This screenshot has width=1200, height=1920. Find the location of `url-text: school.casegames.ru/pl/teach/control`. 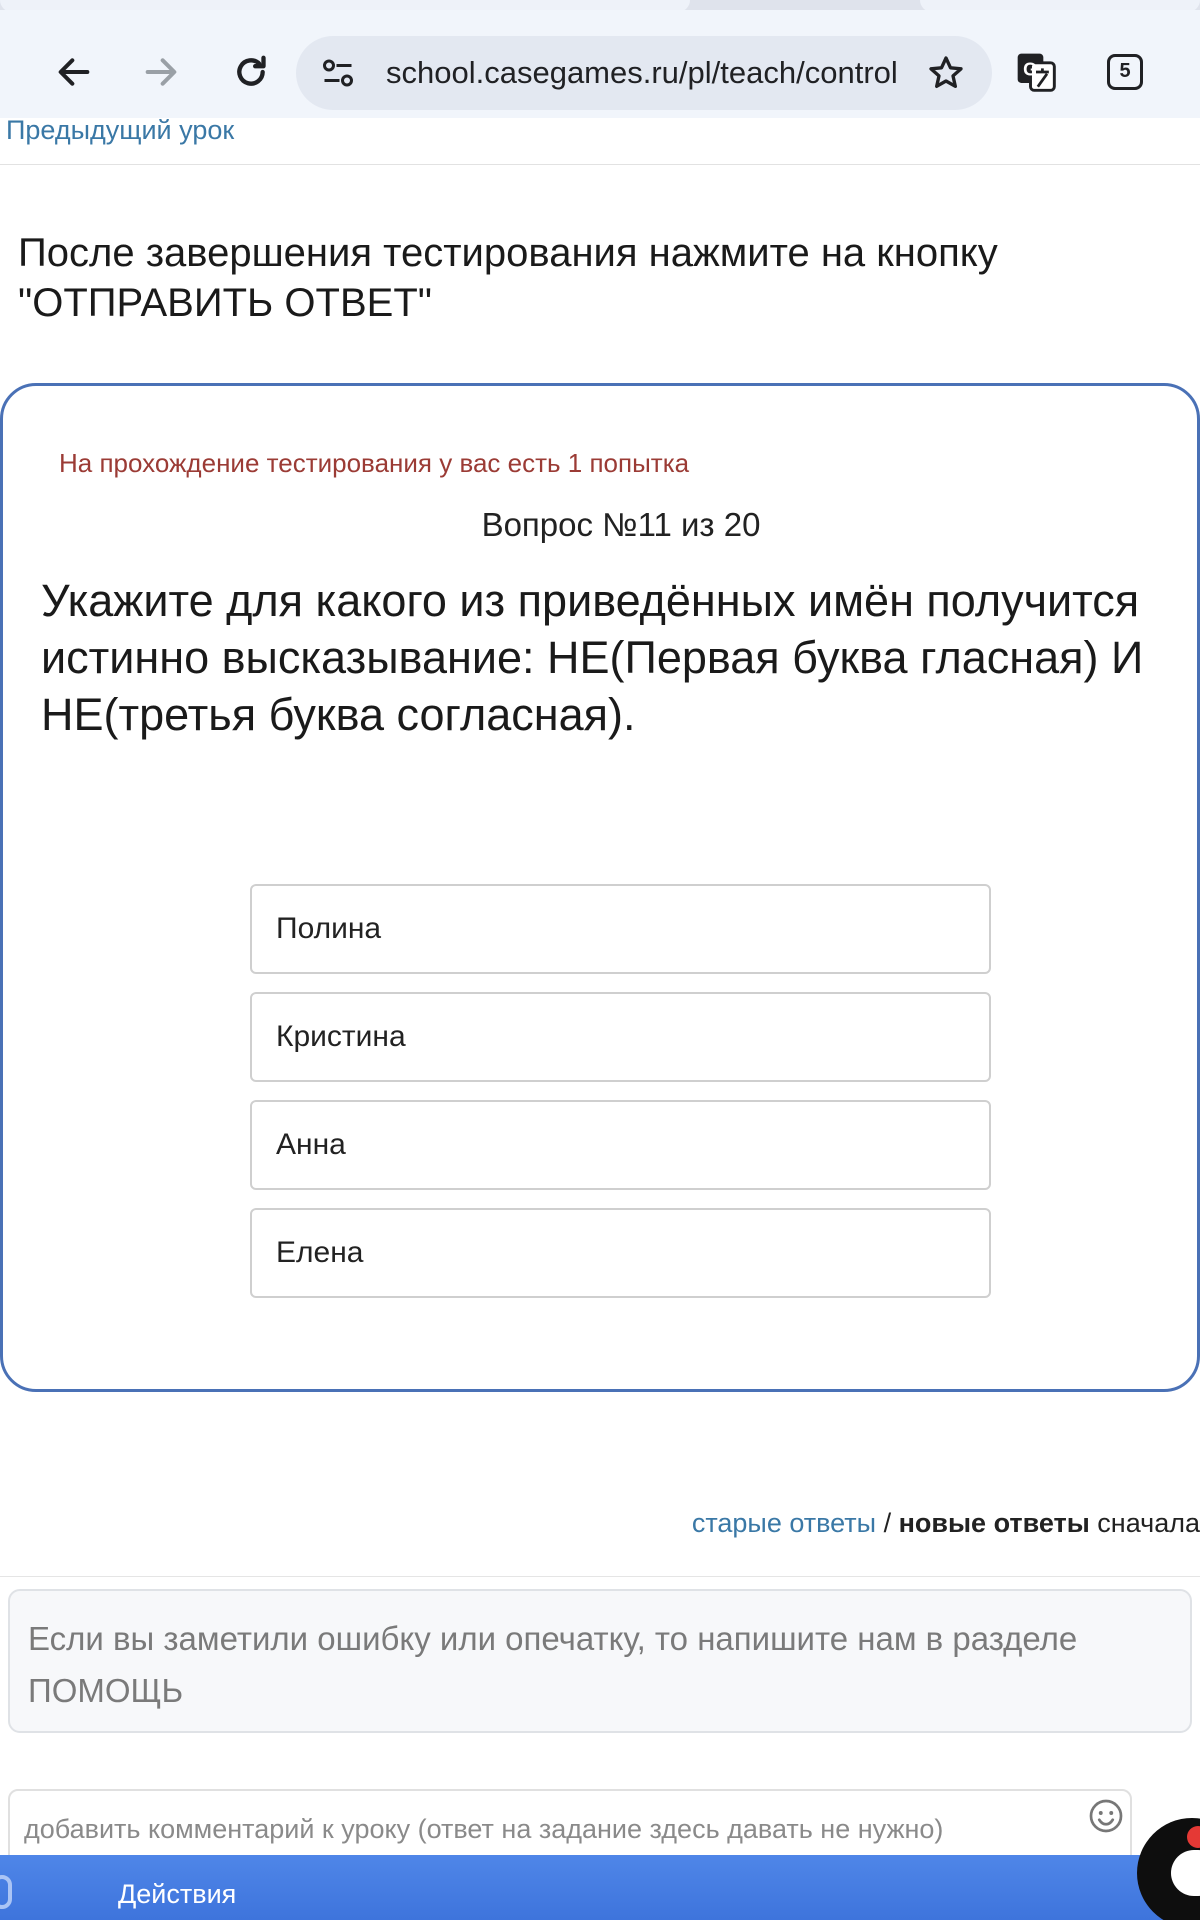

url-text: school.casegames.ru/pl/teach/control is located at coordinates (646, 73).